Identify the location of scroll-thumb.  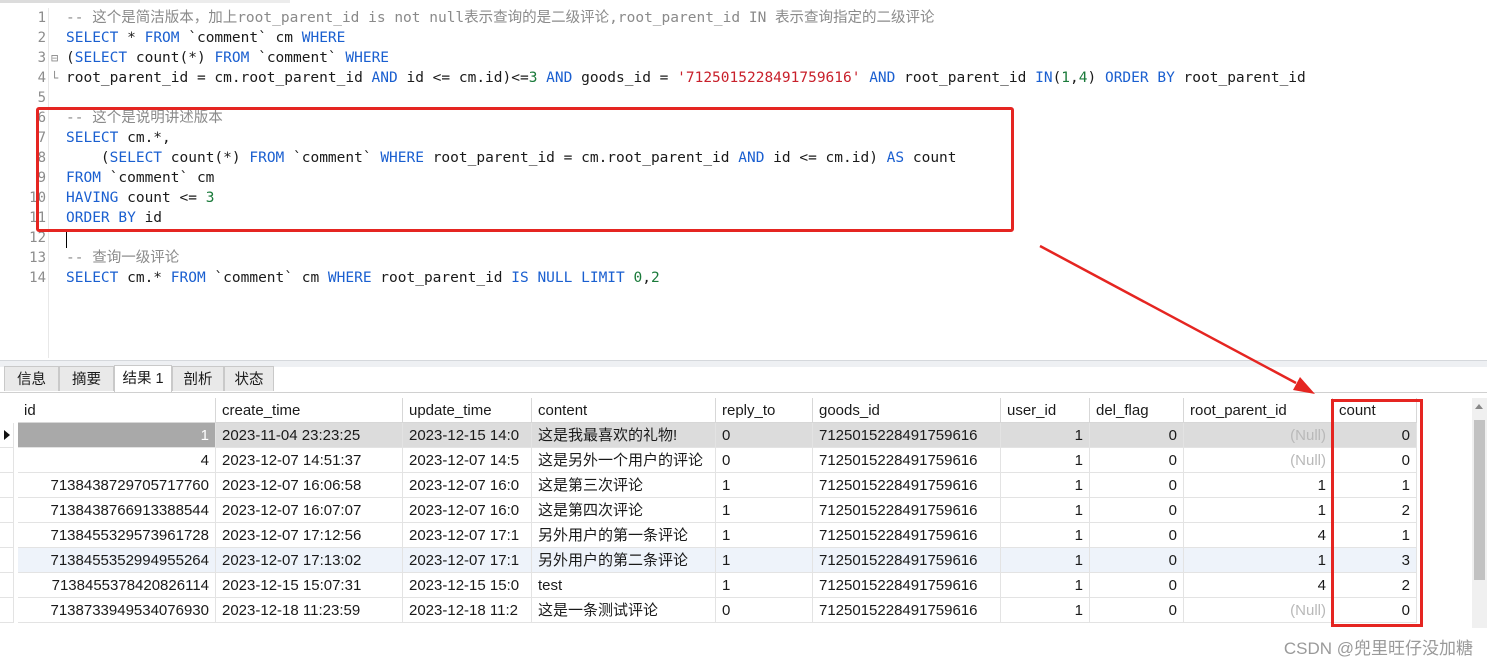
(1479, 500).